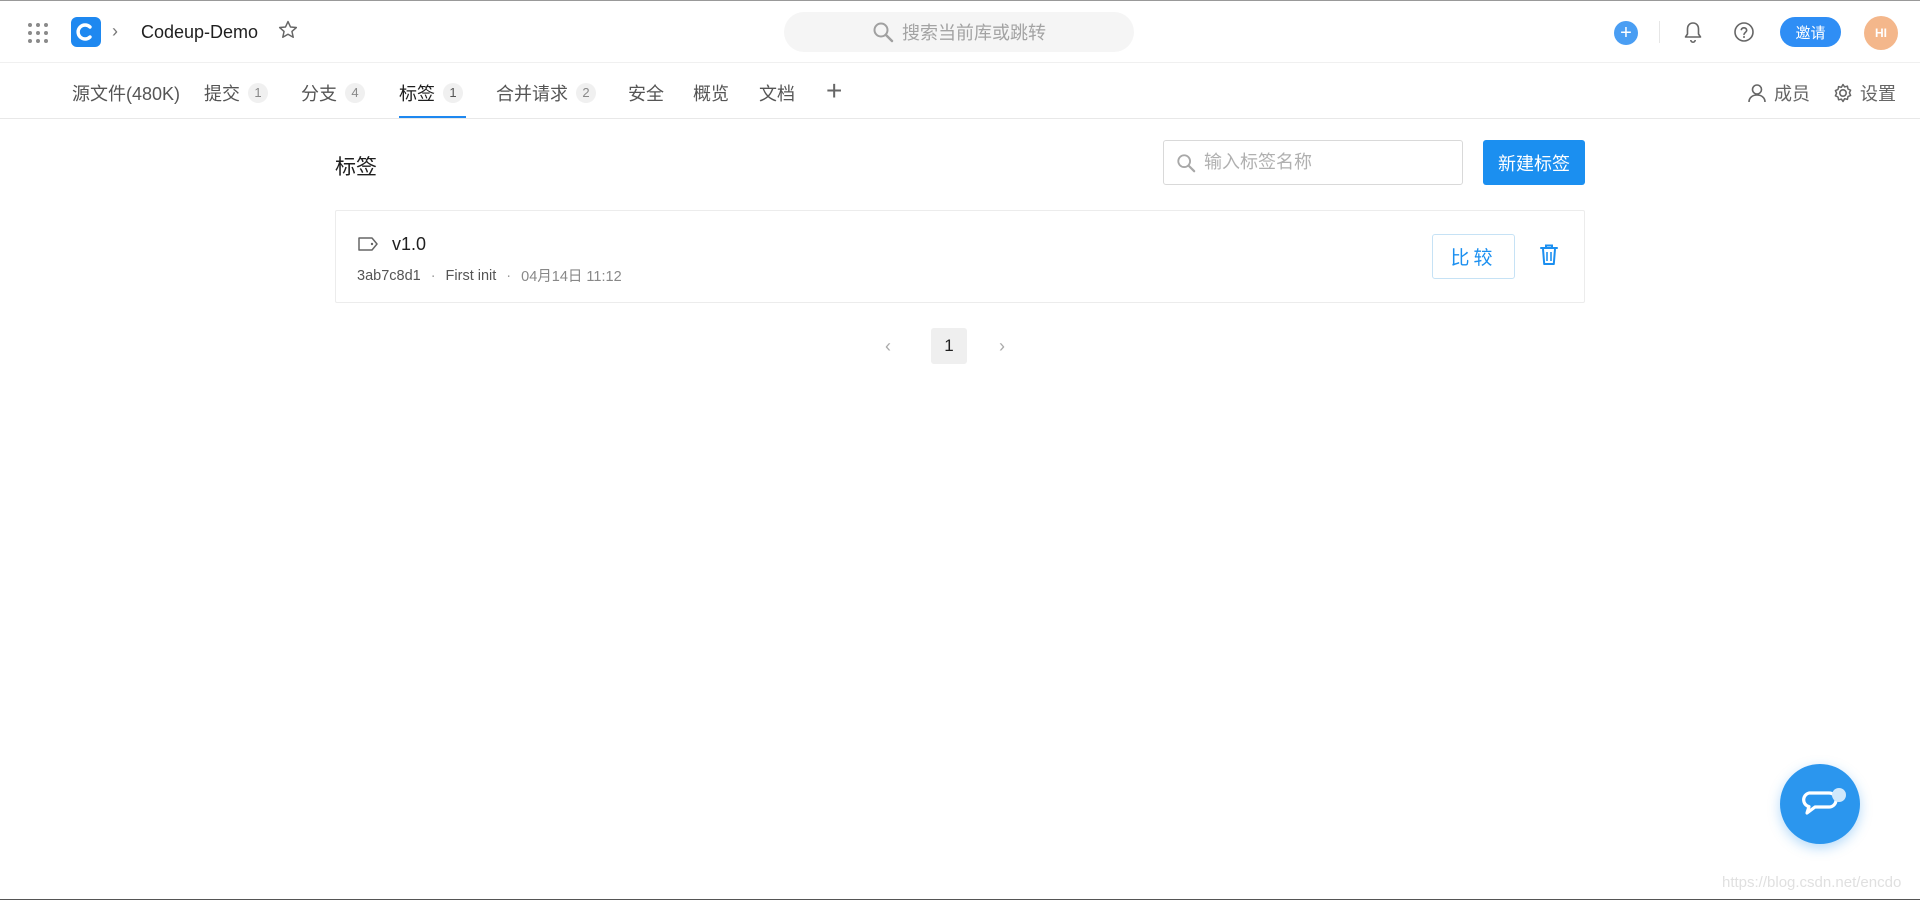 This screenshot has width=1920, height=903. Describe the element at coordinates (1744, 32) in the screenshot. I see `help-icon` at that location.